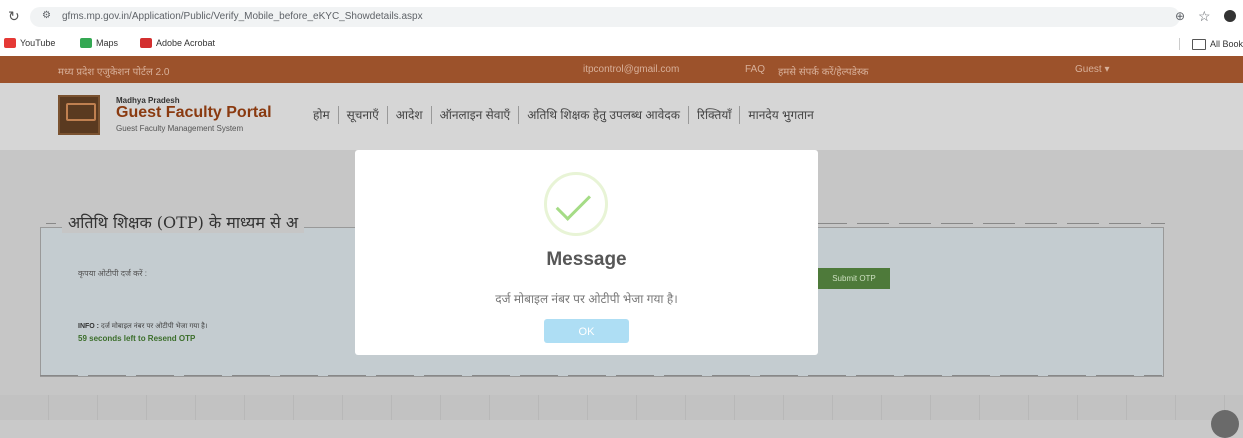  What do you see at coordinates (46, 15) in the screenshot?
I see `site-info-icon: ⚙` at bounding box center [46, 15].